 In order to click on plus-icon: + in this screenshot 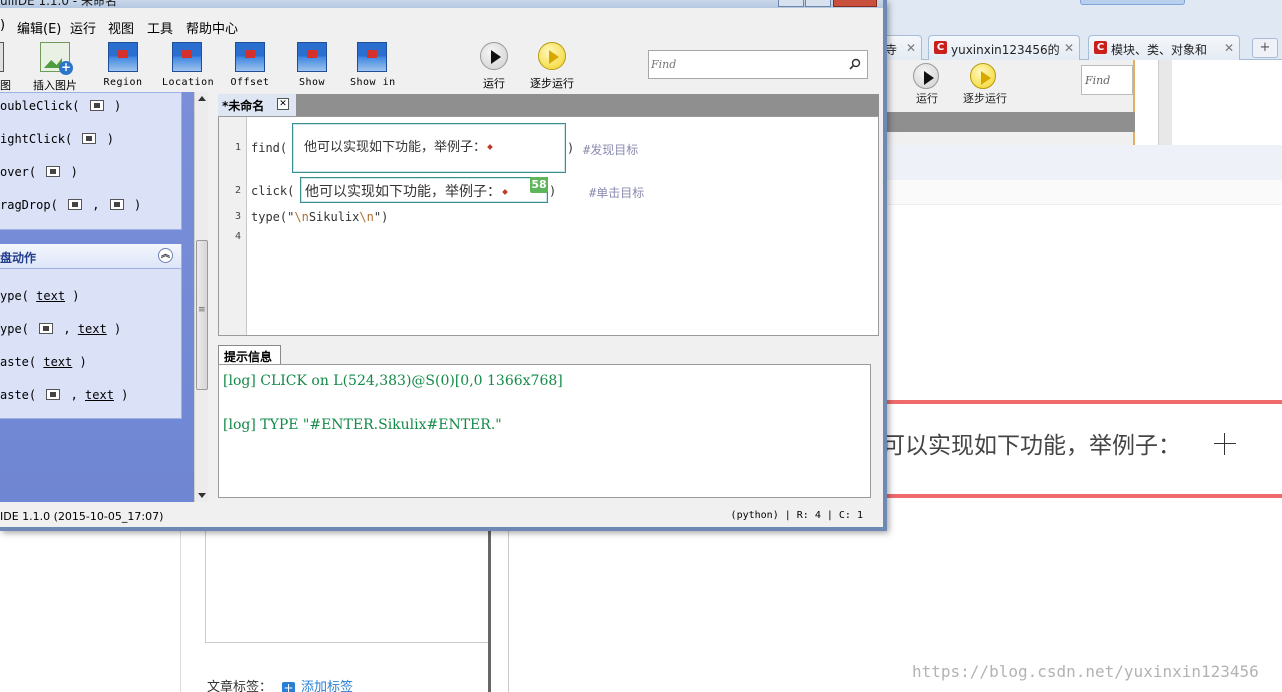, I will do `click(289, 687)`.